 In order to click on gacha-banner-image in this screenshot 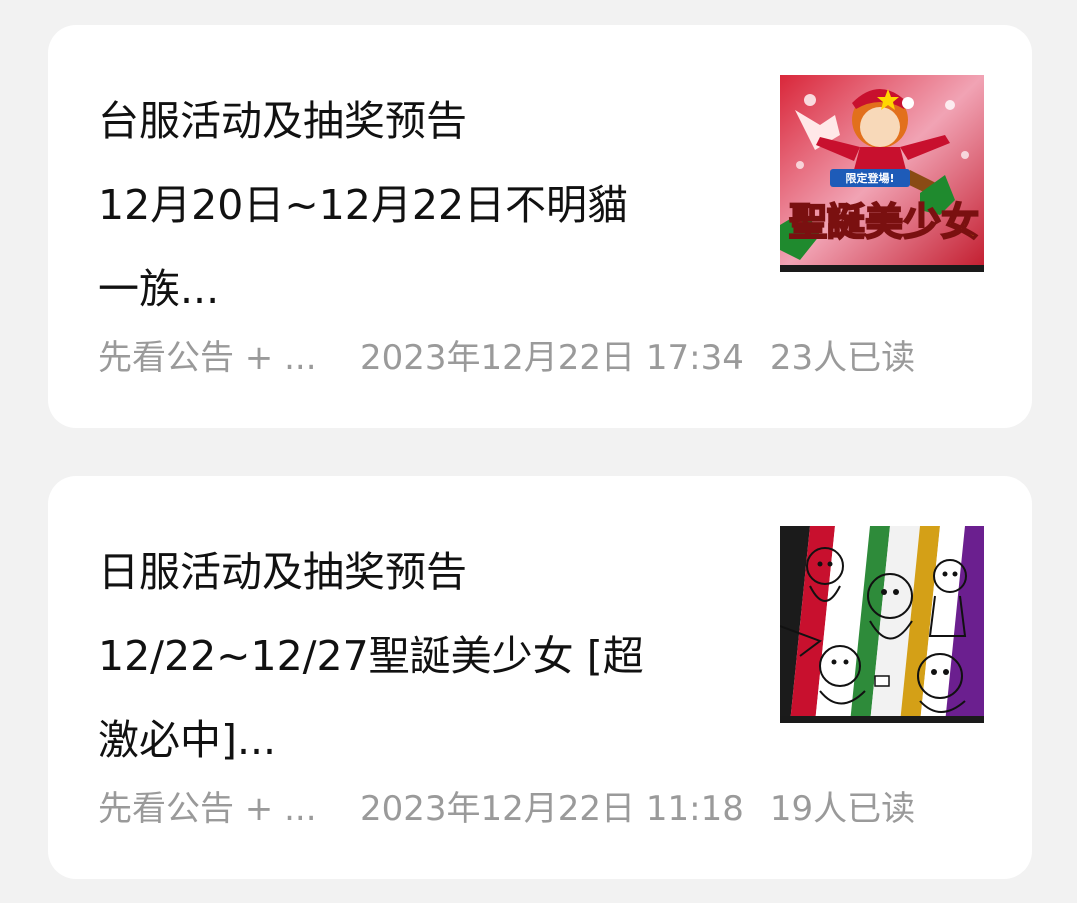, I will do `click(882, 624)`.